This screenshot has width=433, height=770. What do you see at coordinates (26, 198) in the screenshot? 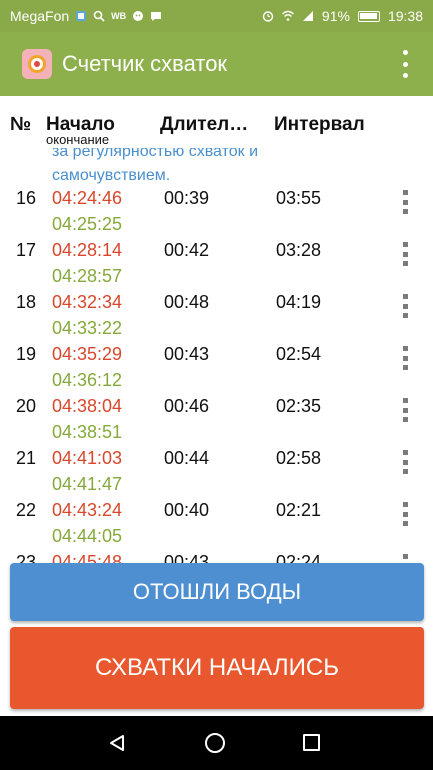
I see `row-number: 16` at bounding box center [26, 198].